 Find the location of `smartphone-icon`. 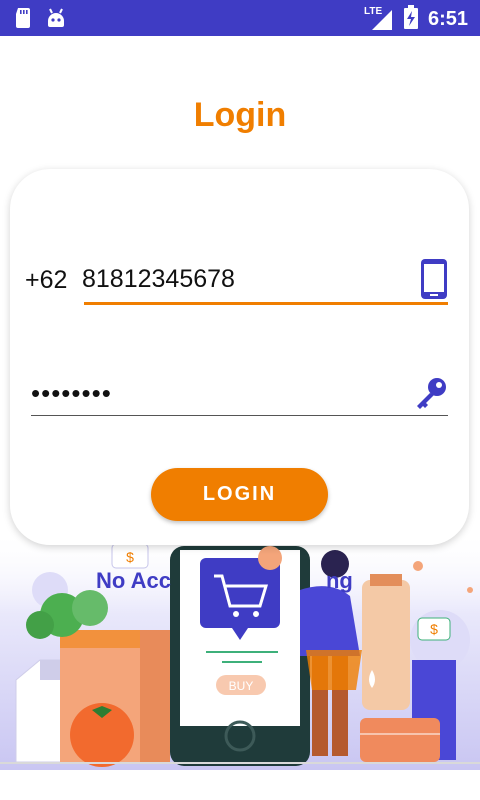

smartphone-icon is located at coordinates (434, 281).